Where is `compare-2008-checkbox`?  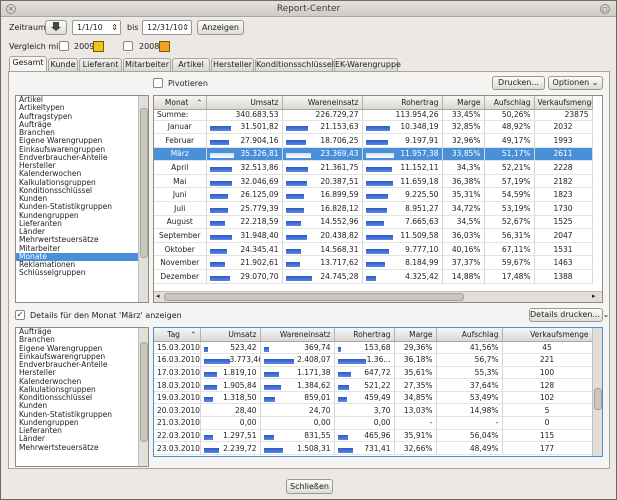 compare-2008-checkbox is located at coordinates (128, 46).